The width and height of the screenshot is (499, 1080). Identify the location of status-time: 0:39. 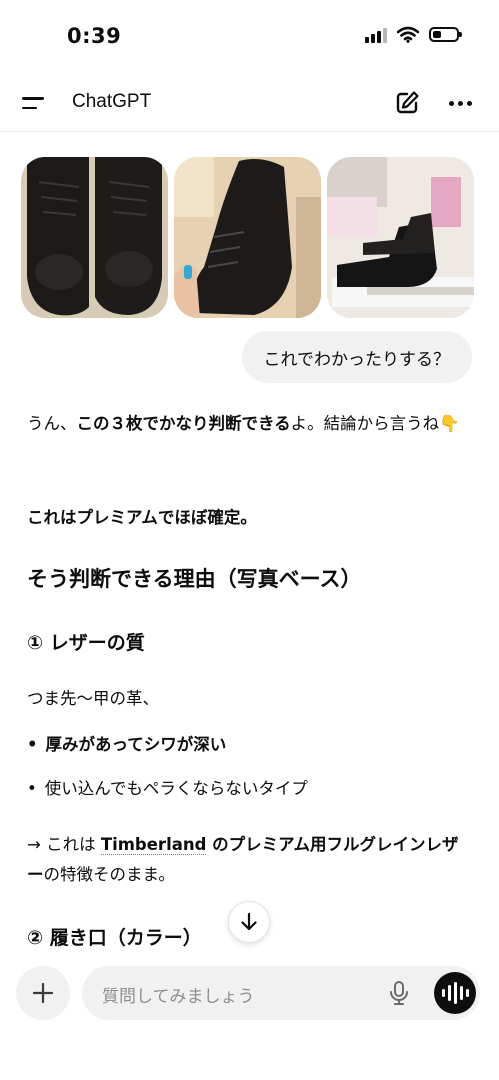
(94, 36).